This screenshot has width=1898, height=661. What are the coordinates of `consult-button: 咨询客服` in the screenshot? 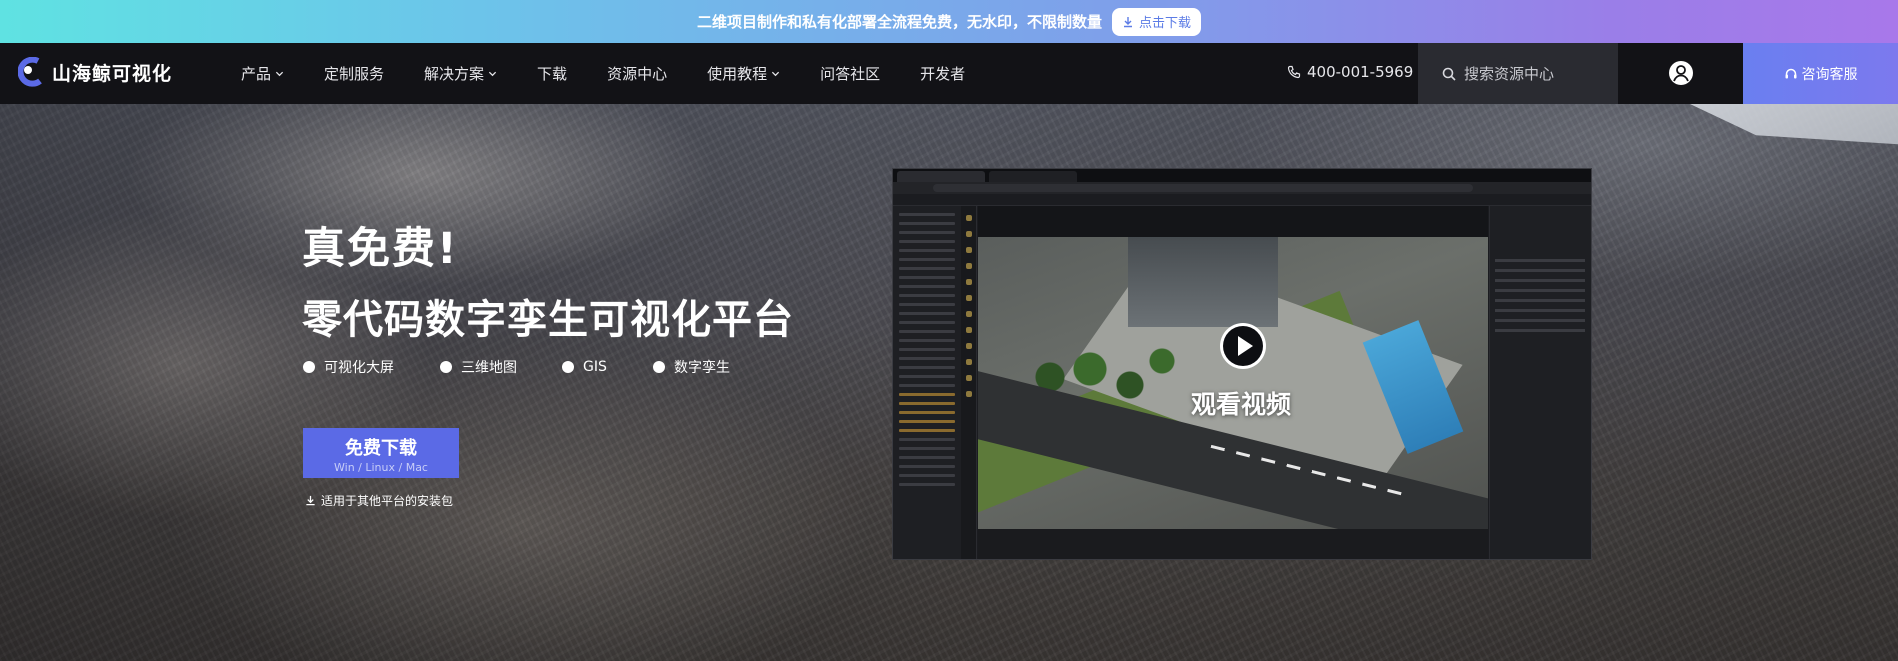 It's located at (1820, 73).